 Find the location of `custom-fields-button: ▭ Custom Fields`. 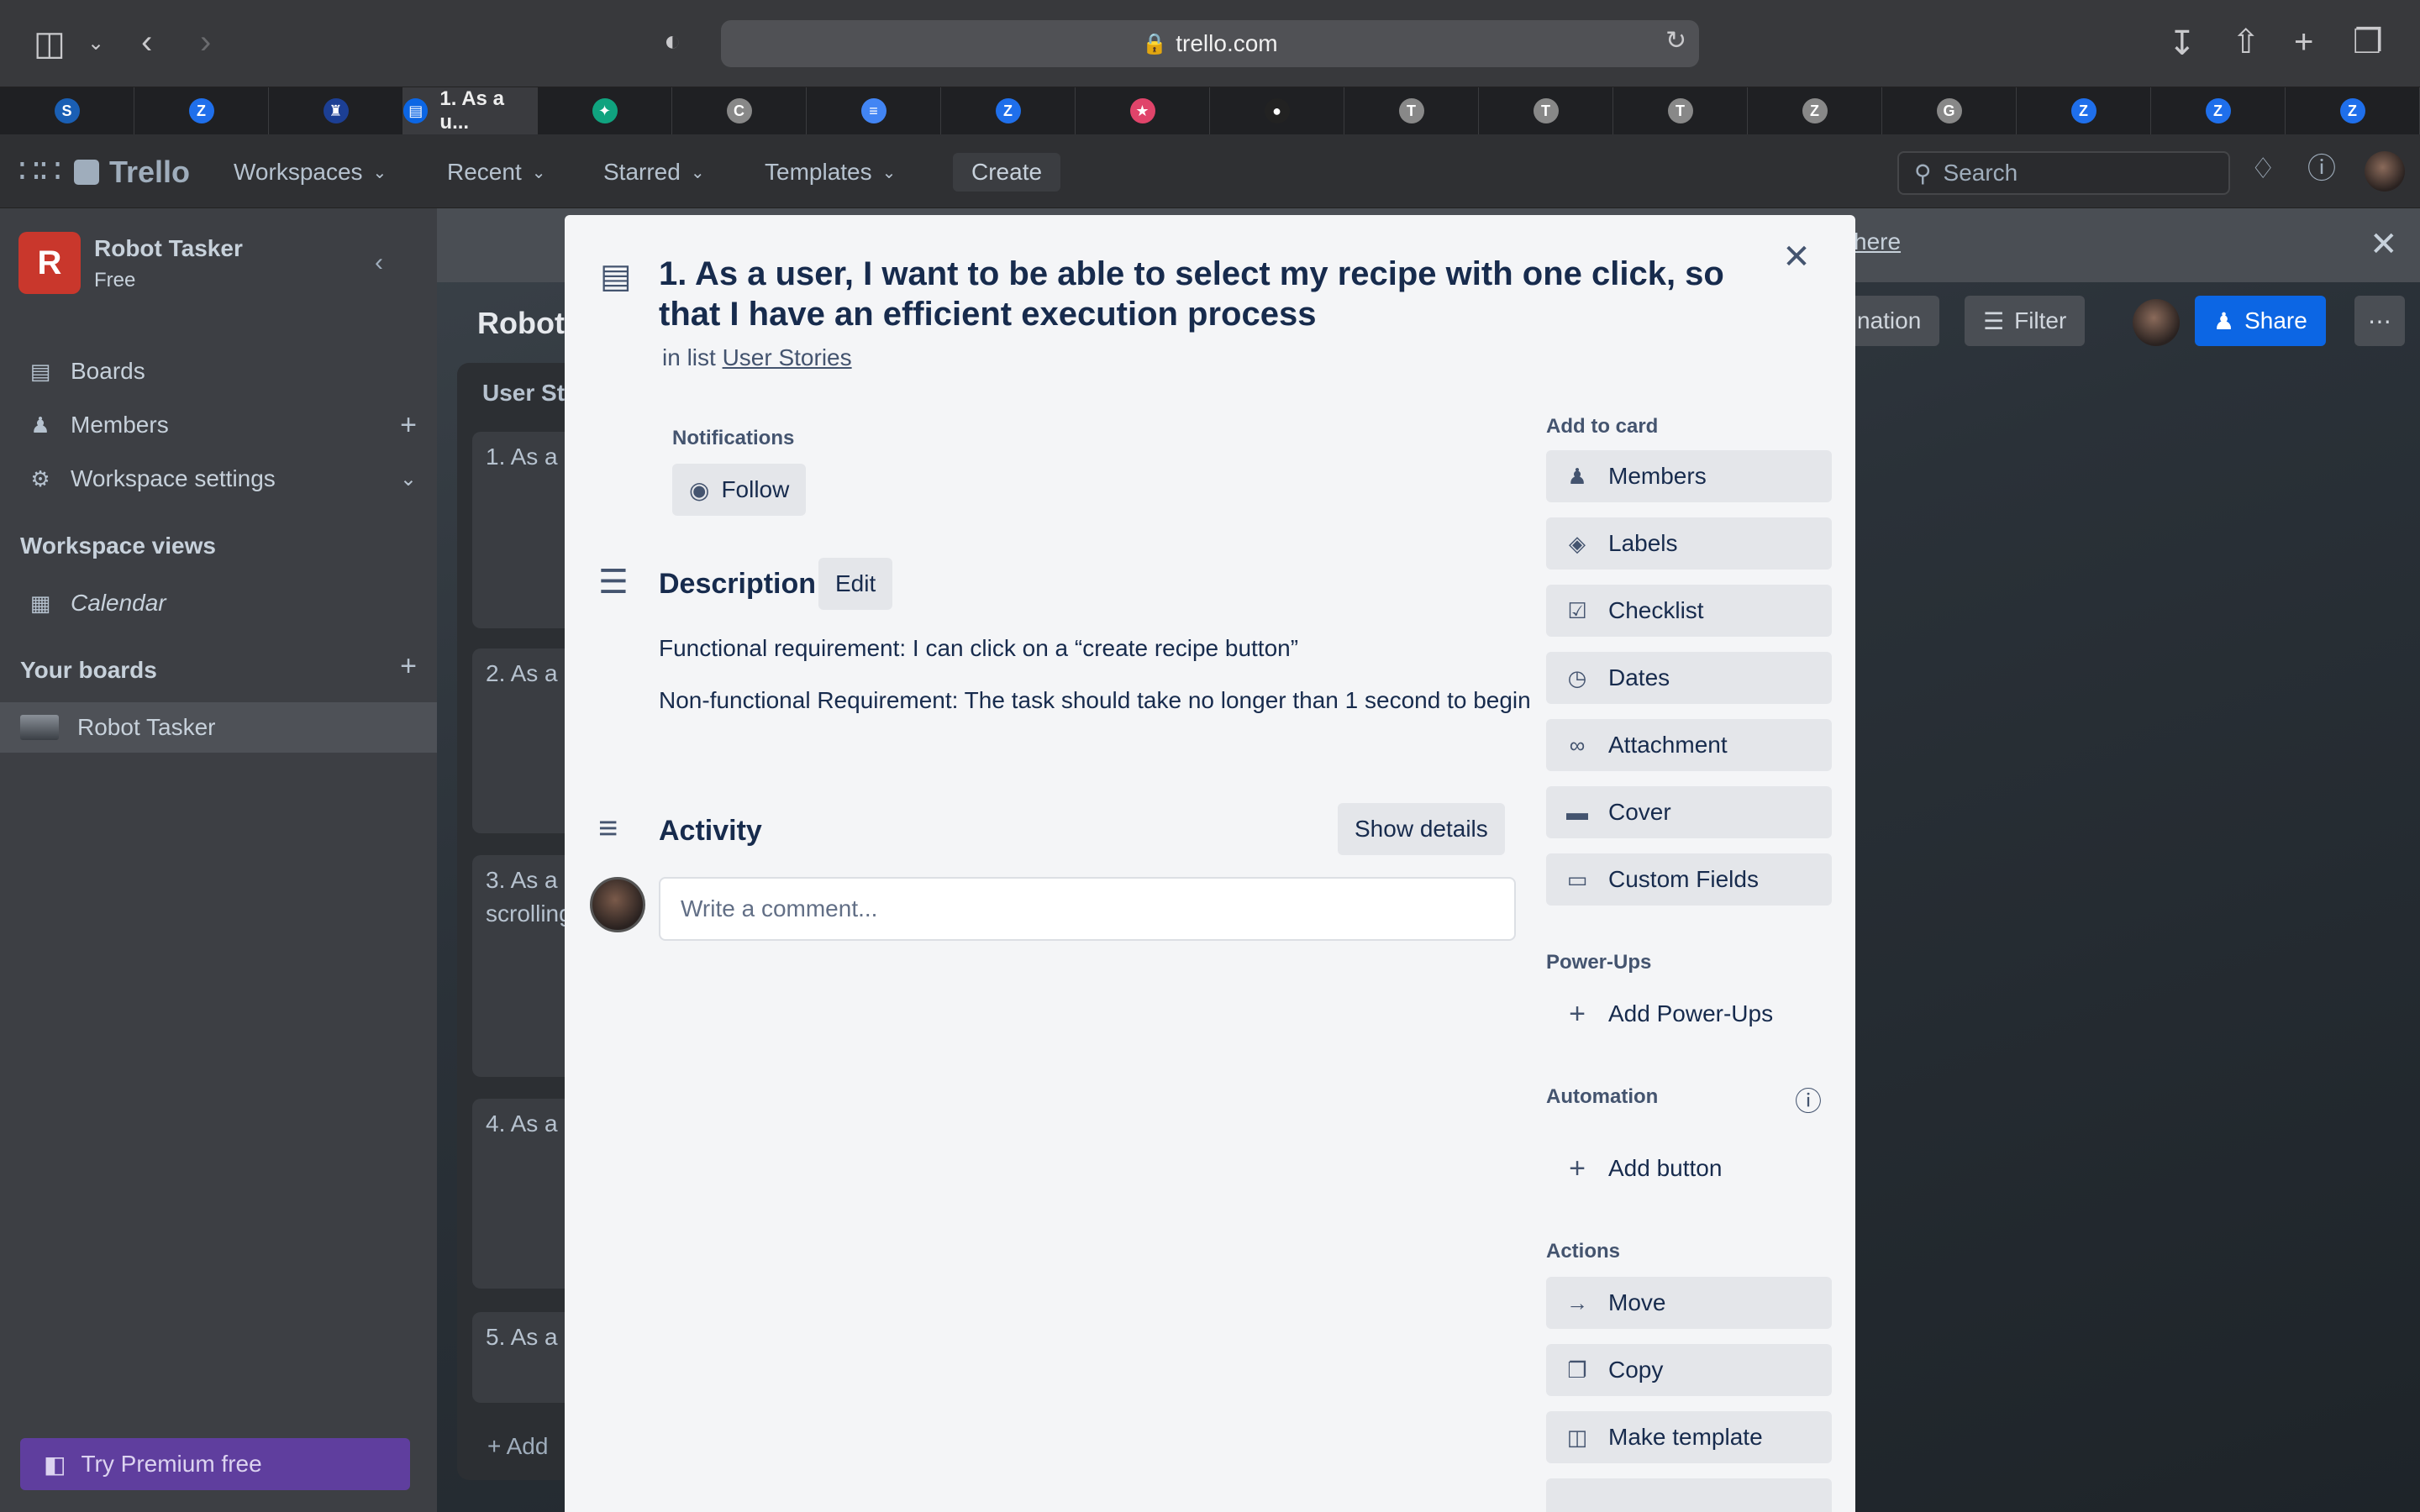

custom-fields-button: ▭ Custom Fields is located at coordinates (1689, 879).